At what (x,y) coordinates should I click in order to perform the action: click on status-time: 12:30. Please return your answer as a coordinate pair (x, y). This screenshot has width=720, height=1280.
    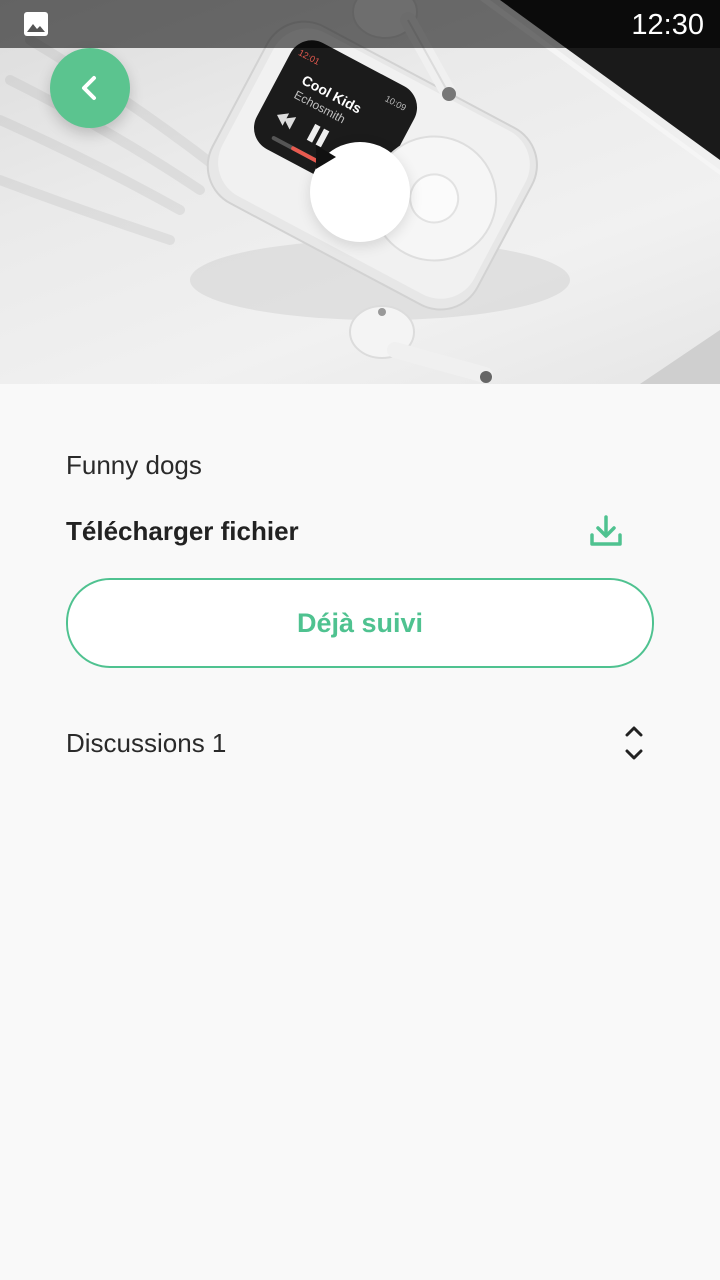
    Looking at the image, I should click on (667, 25).